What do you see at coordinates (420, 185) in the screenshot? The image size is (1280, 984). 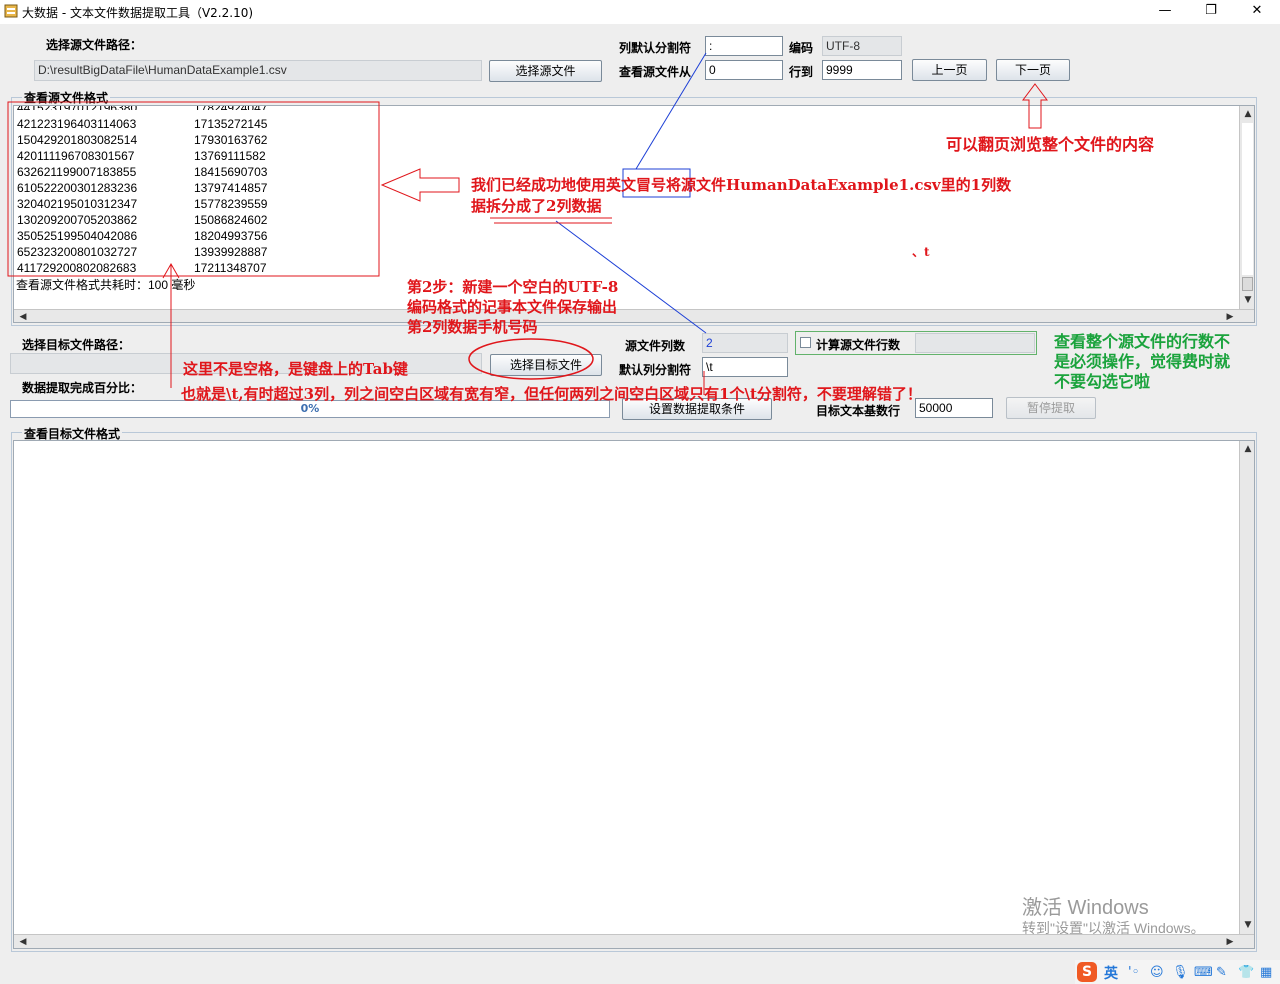 I see `left-arrow-icon` at bounding box center [420, 185].